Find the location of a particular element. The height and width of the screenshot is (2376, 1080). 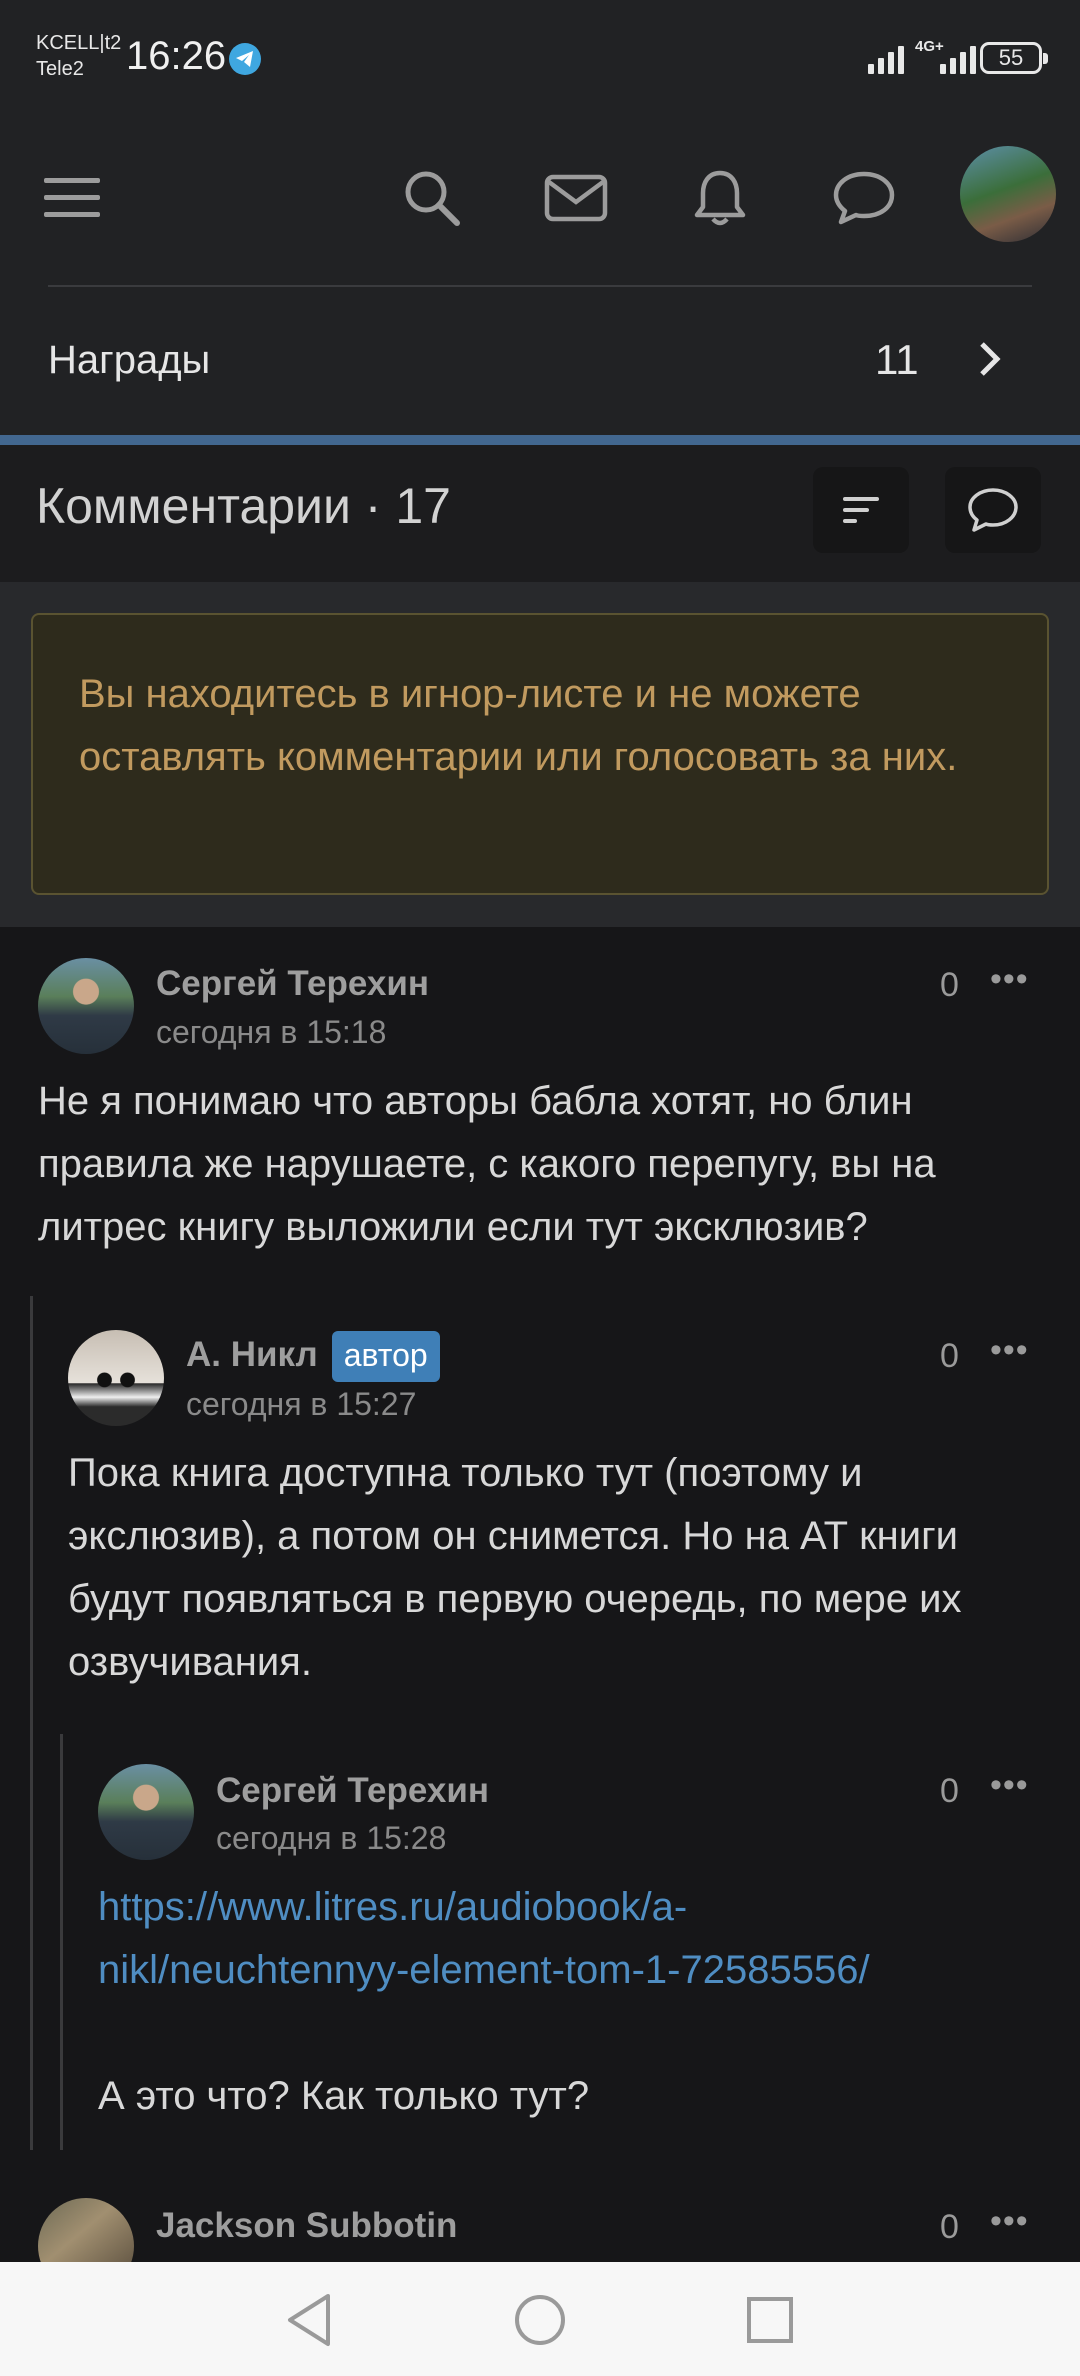

sort-button is located at coordinates (861, 510).